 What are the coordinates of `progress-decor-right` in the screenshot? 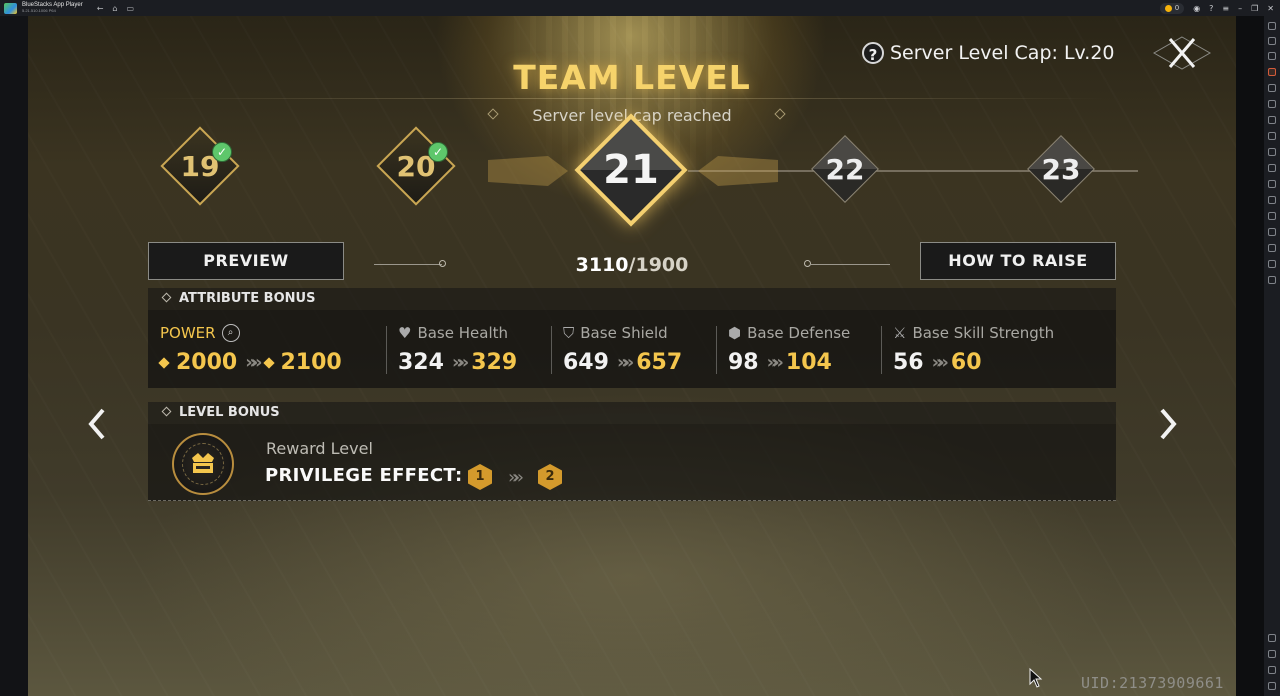 It's located at (850, 264).